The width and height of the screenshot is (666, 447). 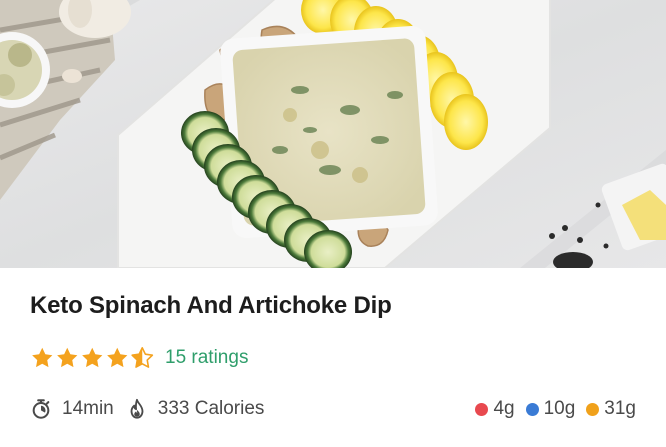 I want to click on ratings-count-link: 15 ratings, so click(x=206, y=358).